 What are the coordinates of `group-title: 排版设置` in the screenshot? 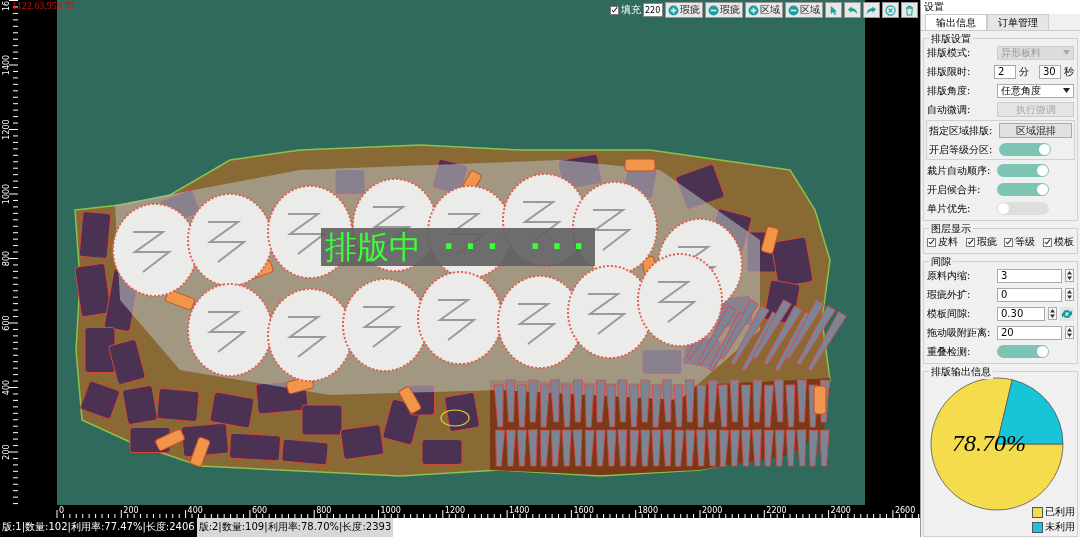 It's located at (951, 39).